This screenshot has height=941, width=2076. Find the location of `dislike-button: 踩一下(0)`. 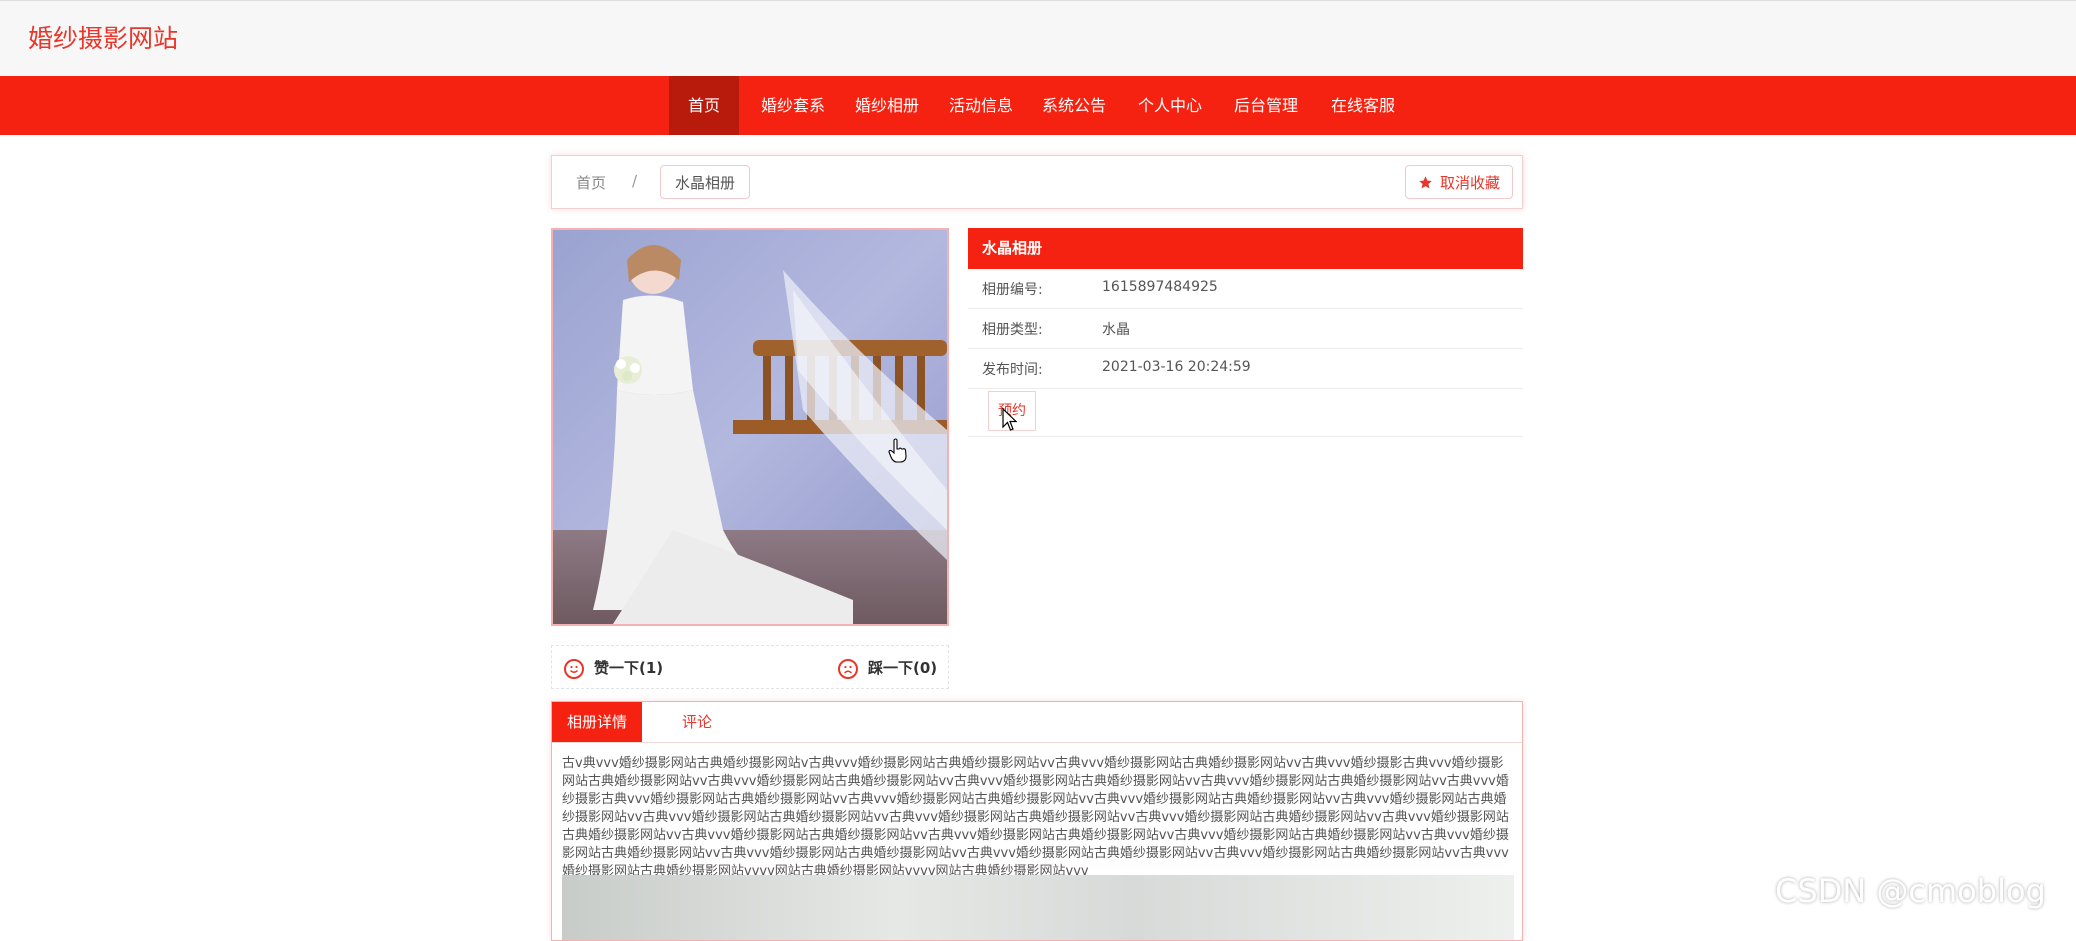

dislike-button: 踩一下(0) is located at coordinates (887, 668).